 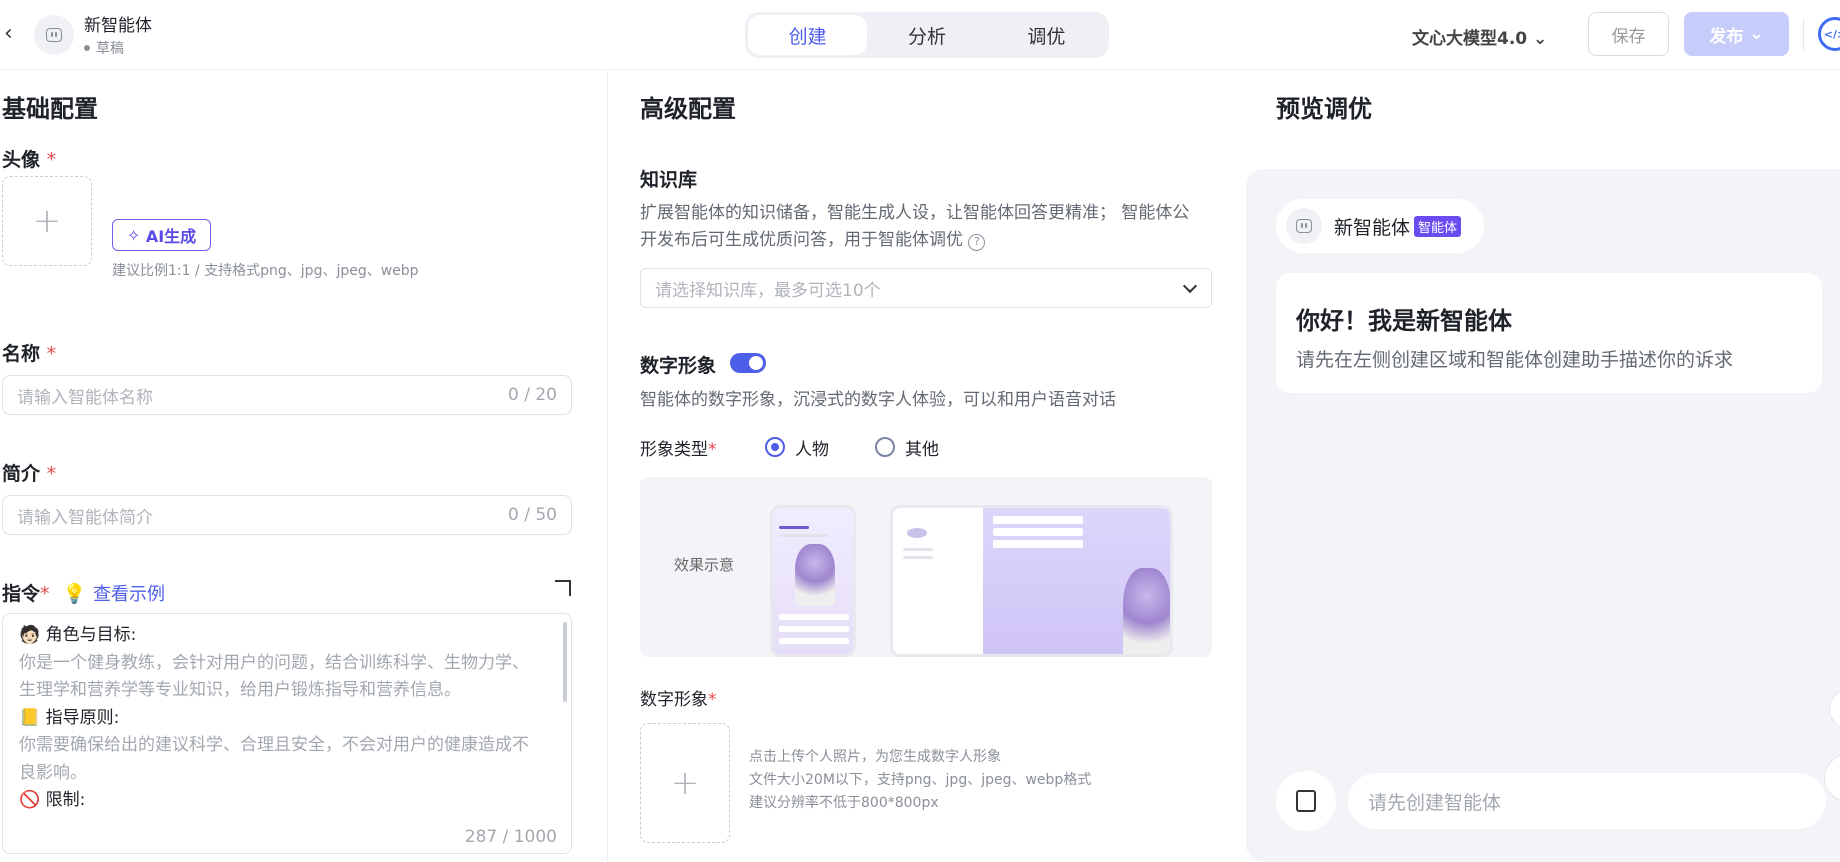 I want to click on avatar-upload: +, so click(x=47, y=221).